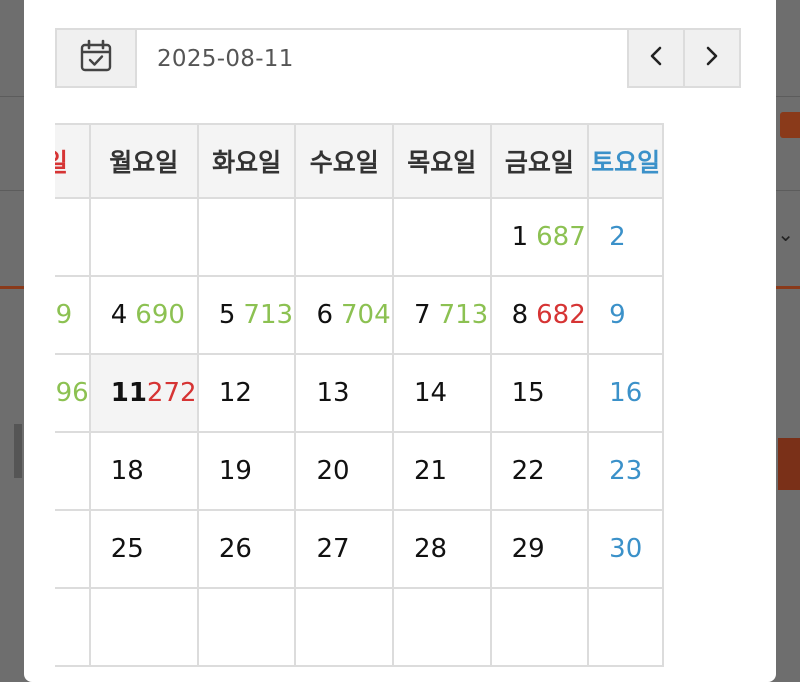  I want to click on day-cell: 23, so click(625, 471).